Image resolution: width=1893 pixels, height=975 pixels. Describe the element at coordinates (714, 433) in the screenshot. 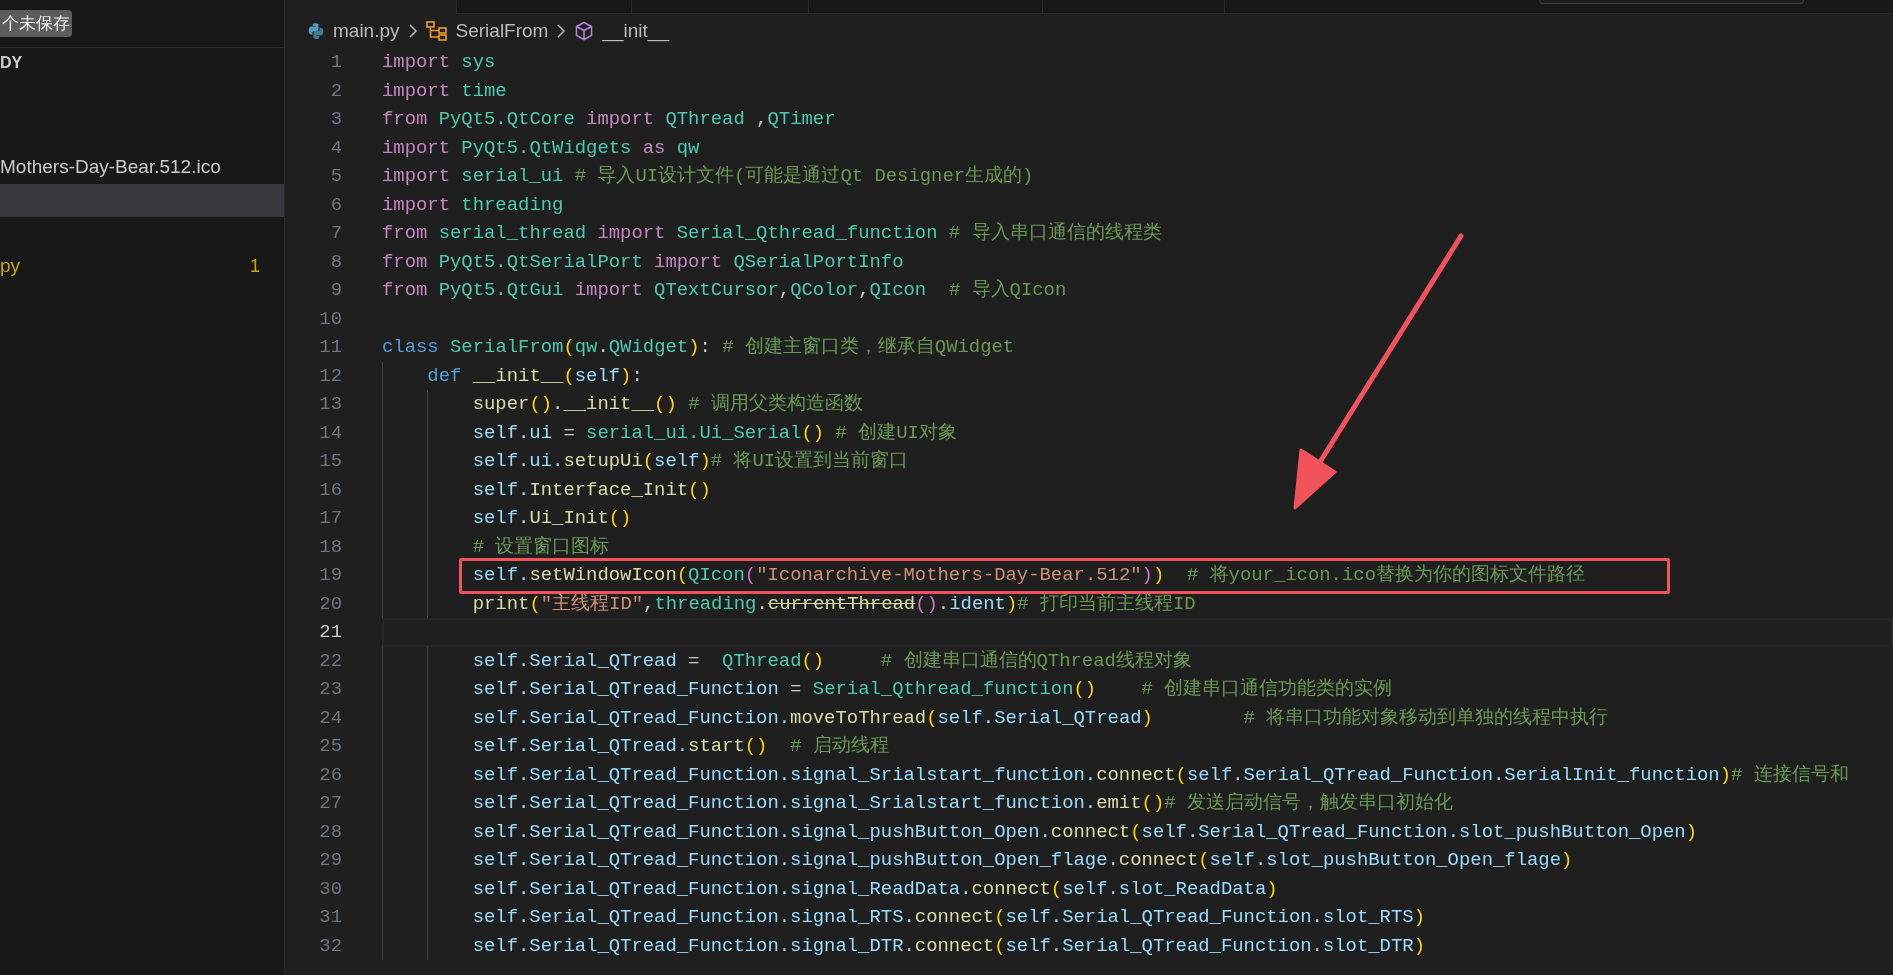

I see `code-line: self.ui = serial_ui.Ui_Serial() # 创建UI对象` at that location.